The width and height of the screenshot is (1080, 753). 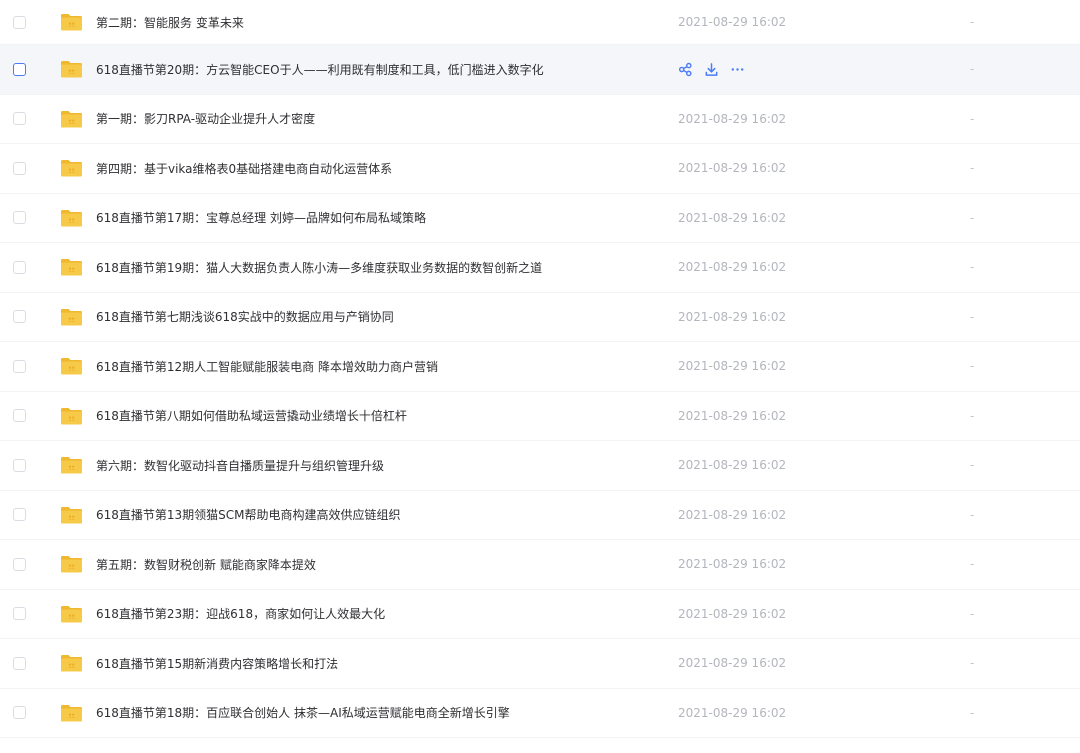 What do you see at coordinates (245, 316) in the screenshot?
I see `file-name: 618直播节第七期浅谈618实战中的数据应用与产销协同` at bounding box center [245, 316].